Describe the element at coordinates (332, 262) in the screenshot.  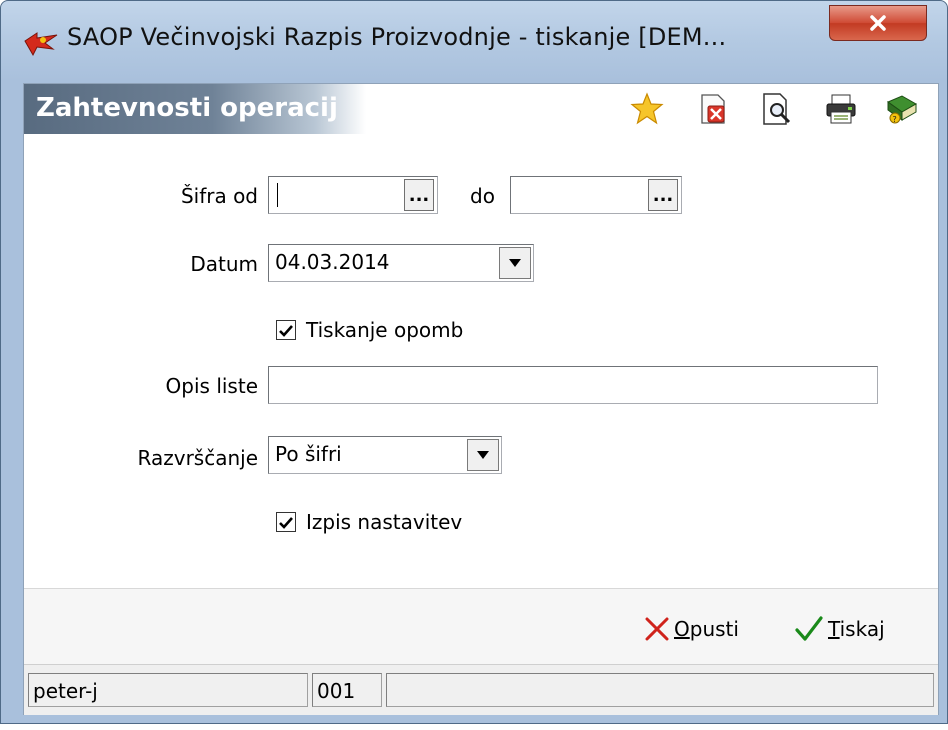
I see `datum-value: 04.03.2014` at that location.